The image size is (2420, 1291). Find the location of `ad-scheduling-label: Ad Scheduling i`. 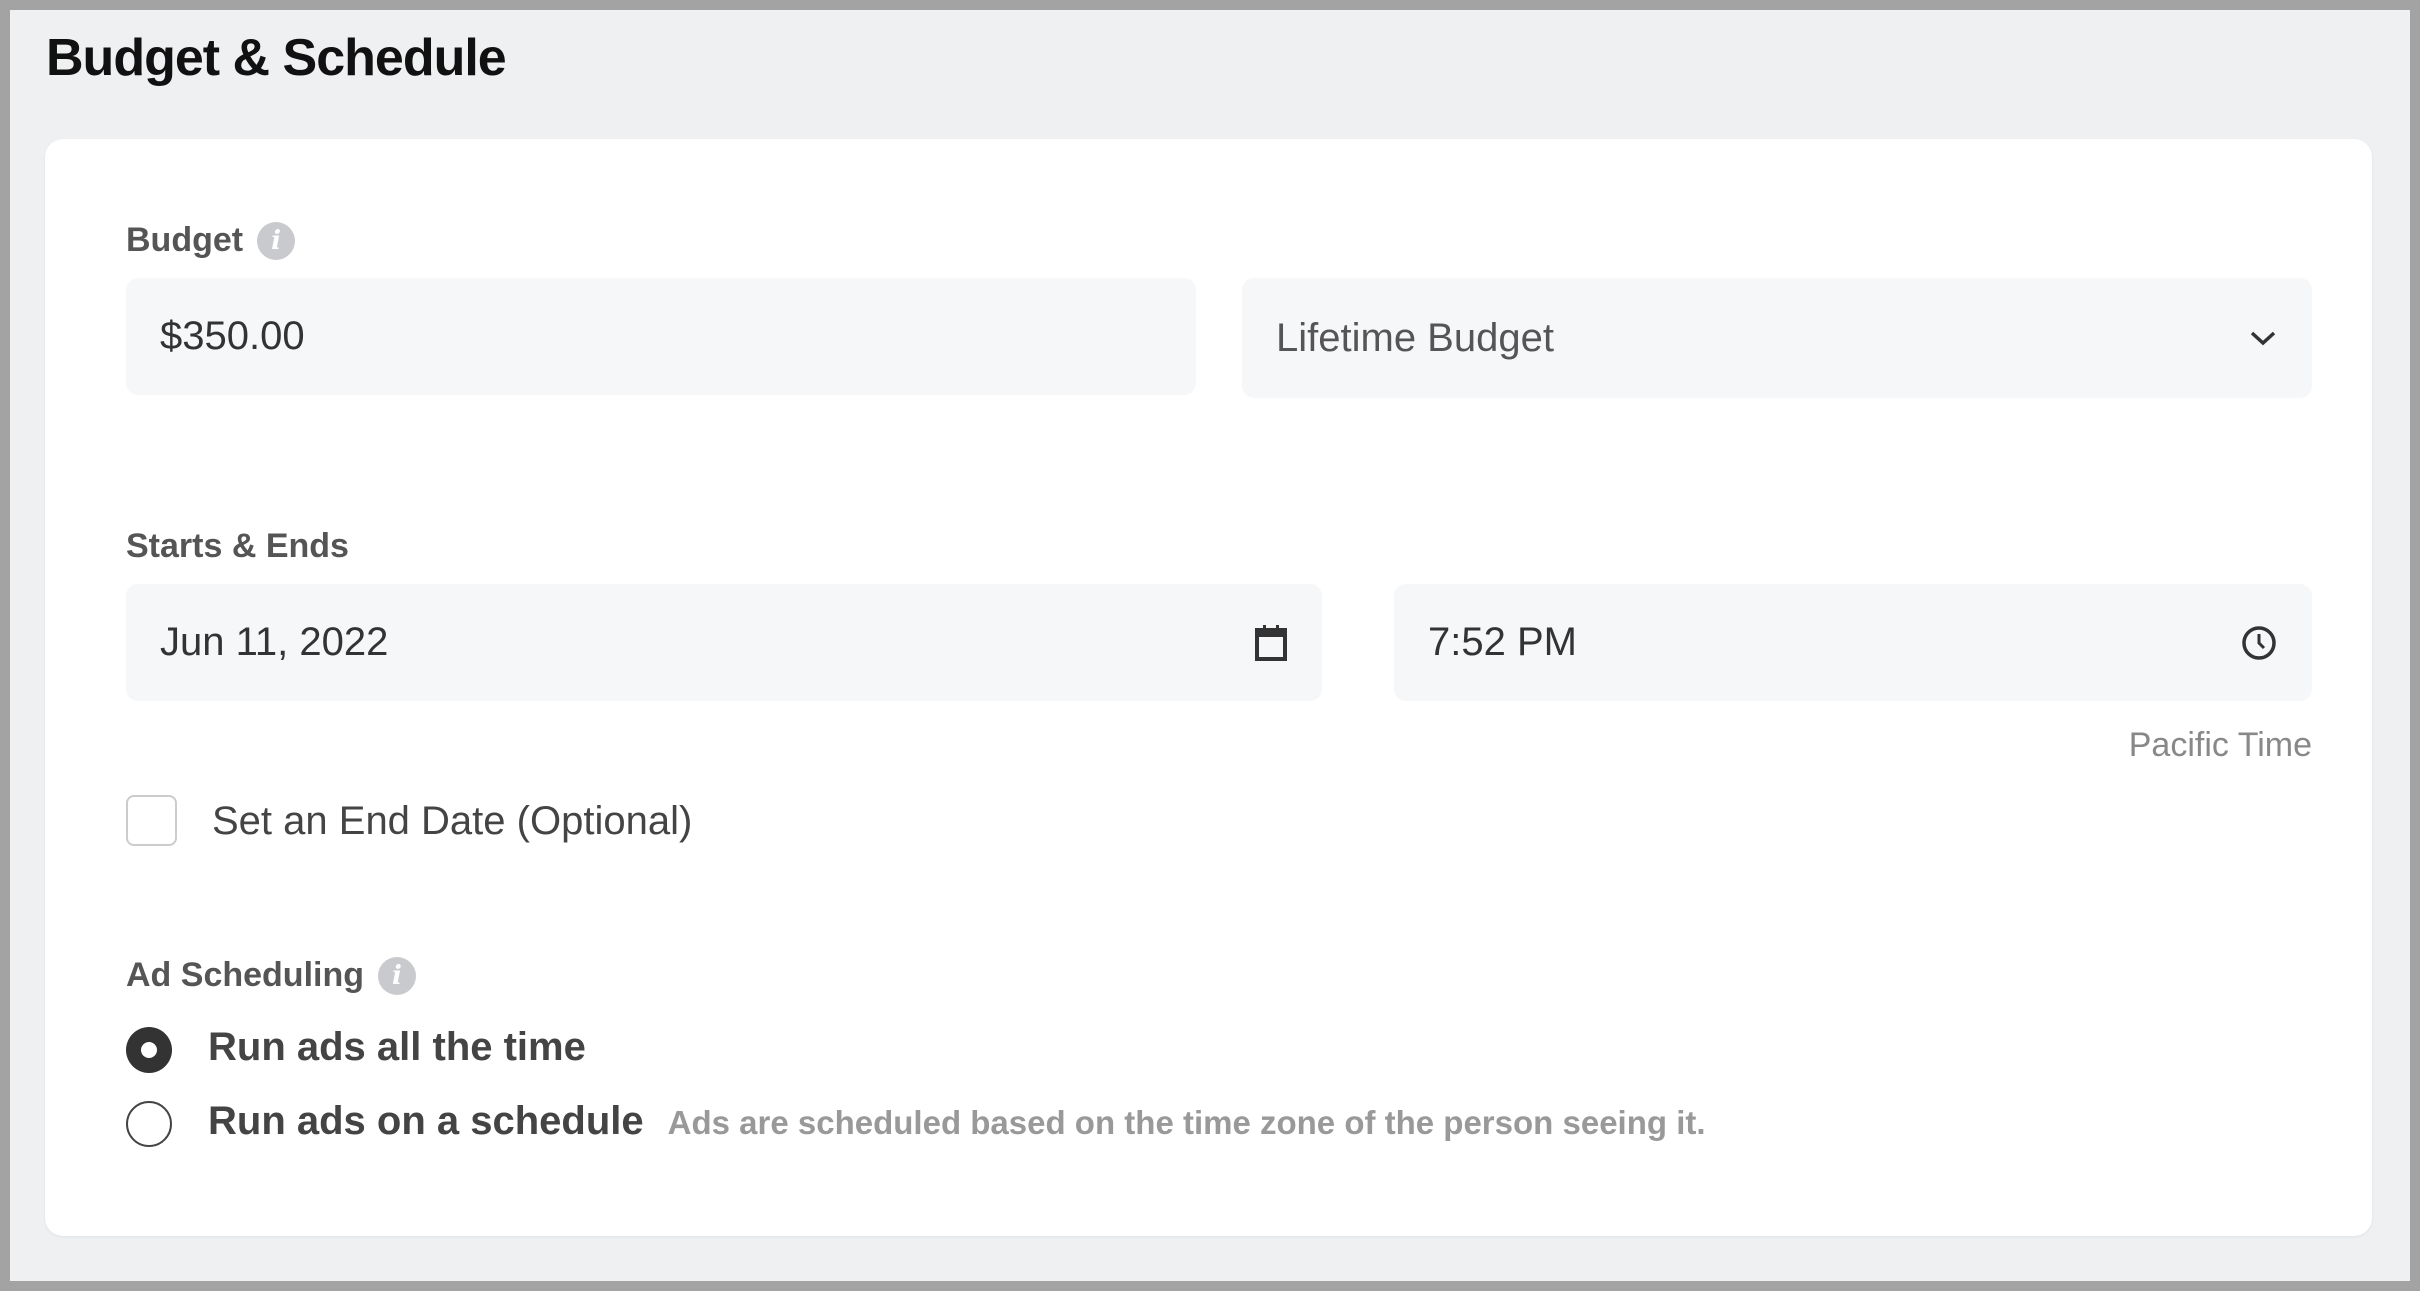

ad-scheduling-label: Ad Scheduling i is located at coordinates (271, 975).